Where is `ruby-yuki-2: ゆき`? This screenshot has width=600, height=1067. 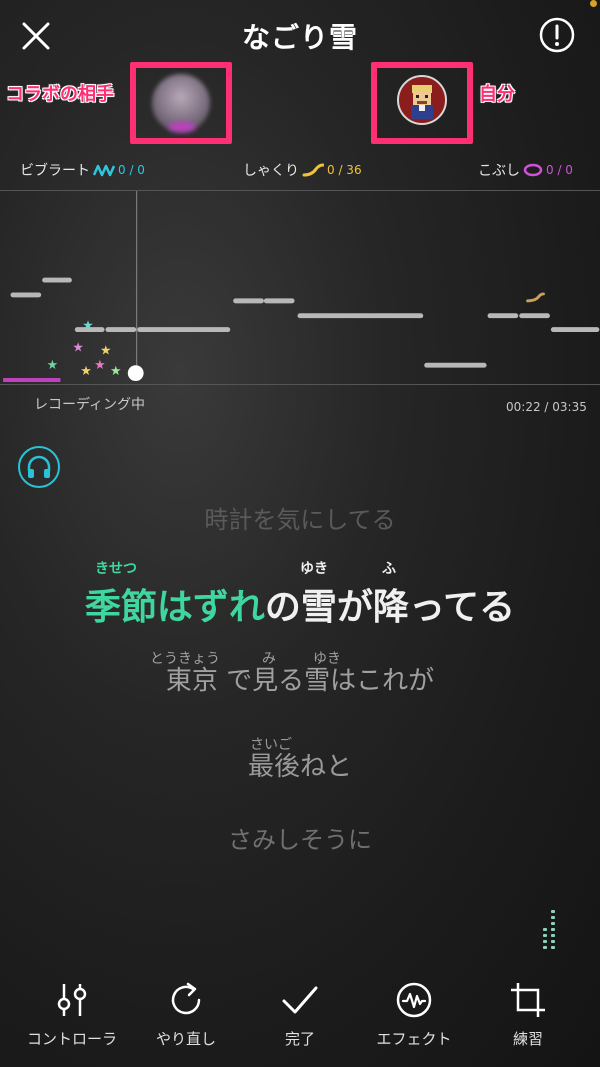
ruby-yuki-2: ゆき is located at coordinates (327, 659).